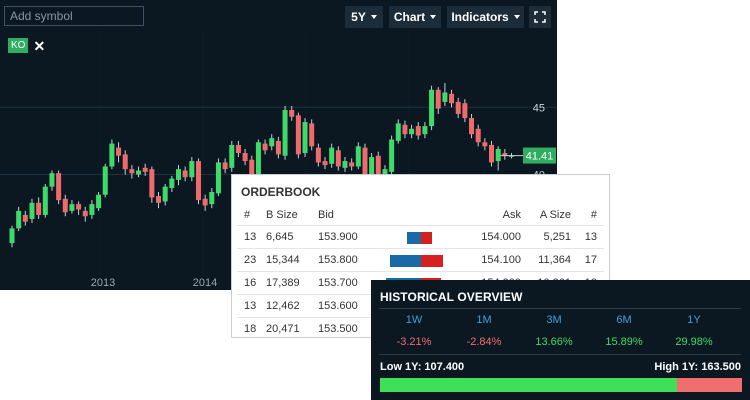 The height and width of the screenshot is (400, 750). Describe the element at coordinates (358, 17) in the screenshot. I see `period-label: 5Y` at that location.